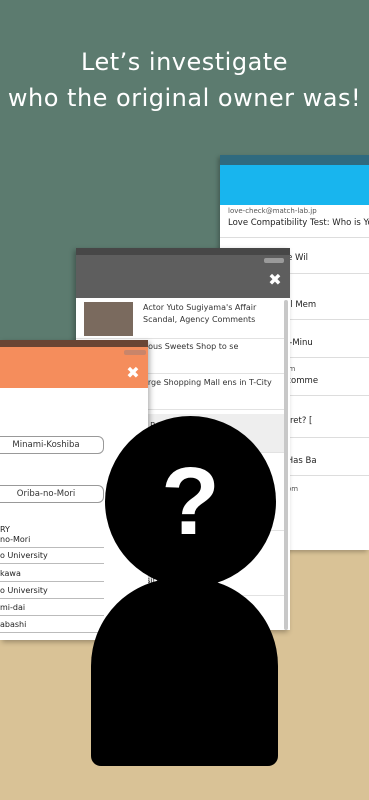 The height and width of the screenshot is (800, 369). I want to click on news-window-header: ✖, so click(183, 273).